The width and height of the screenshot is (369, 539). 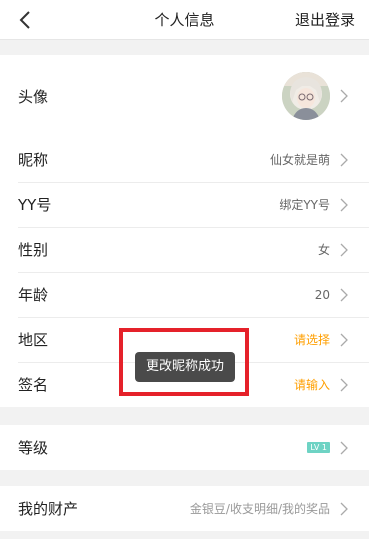 What do you see at coordinates (184, 294) in the screenshot?
I see `age-row: 年龄 20` at bounding box center [184, 294].